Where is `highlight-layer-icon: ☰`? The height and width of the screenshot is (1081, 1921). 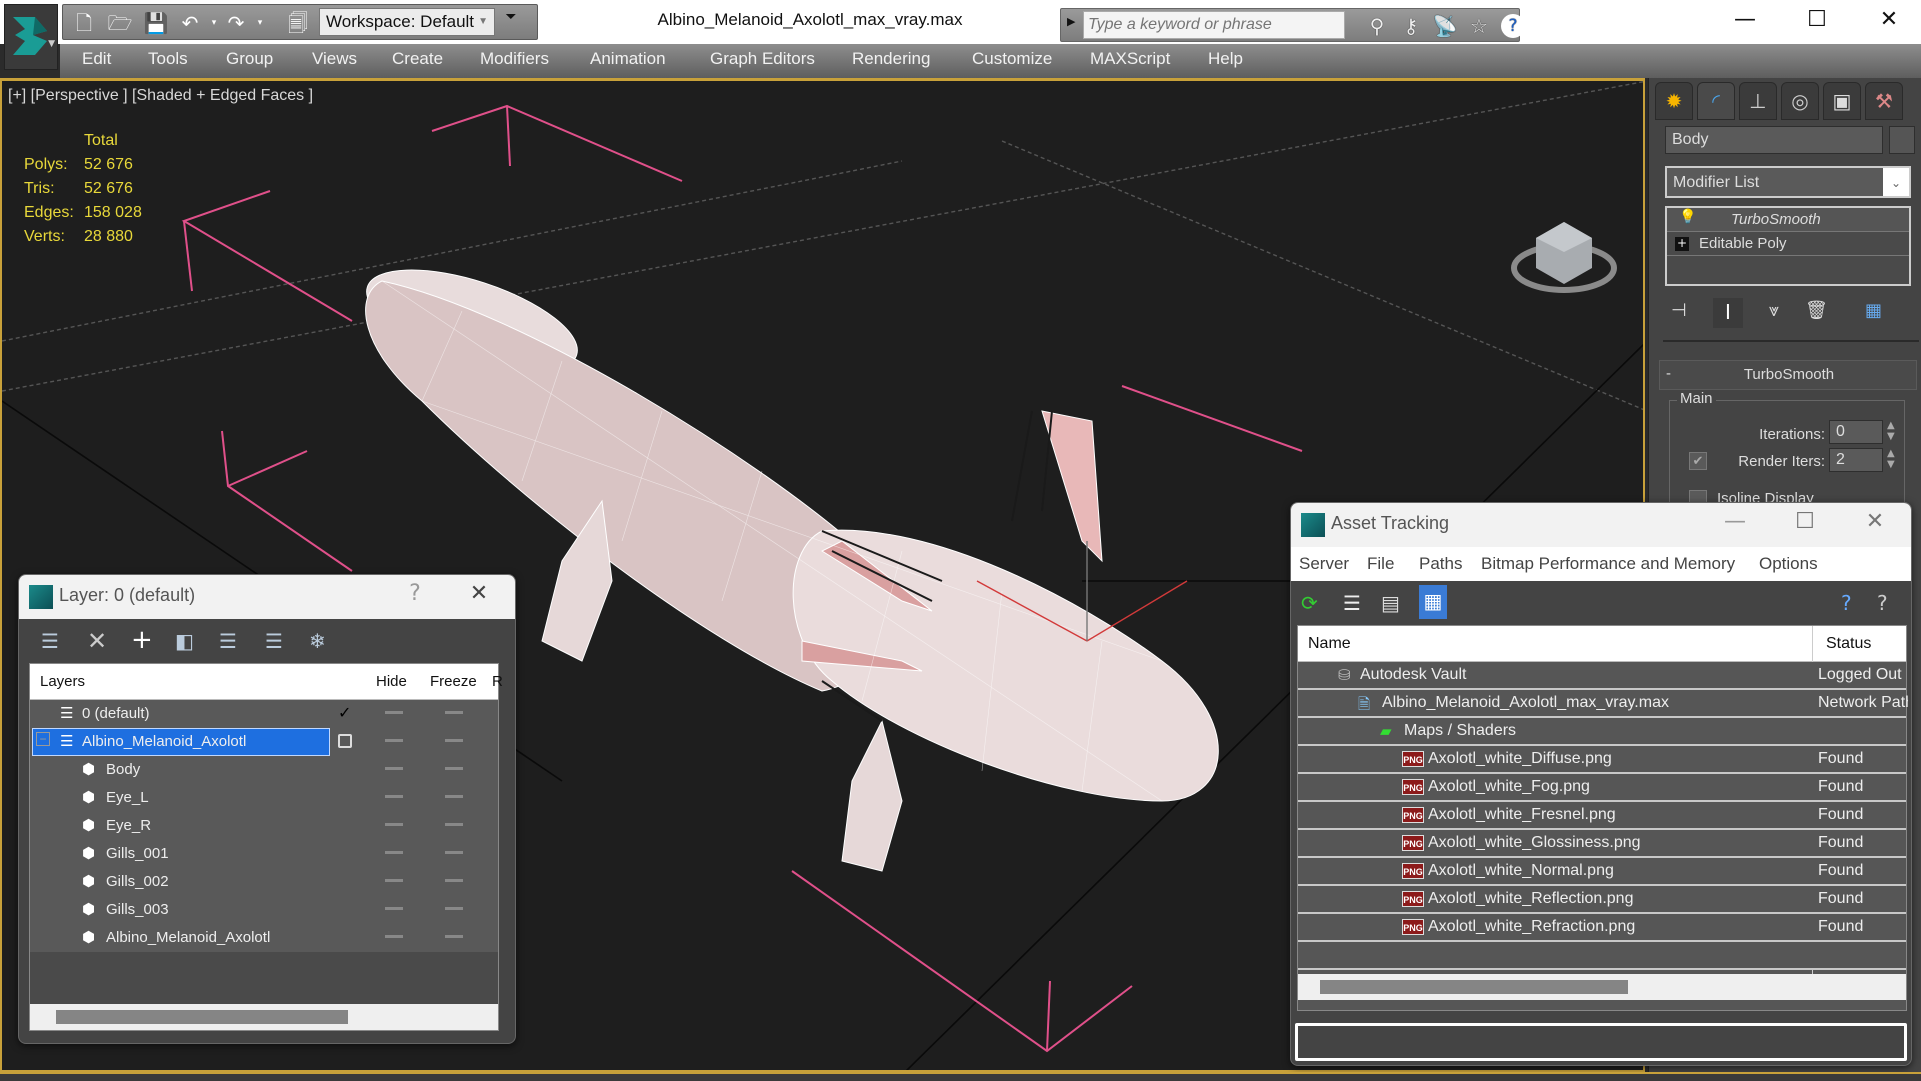 highlight-layer-icon: ☰ is located at coordinates (274, 641).